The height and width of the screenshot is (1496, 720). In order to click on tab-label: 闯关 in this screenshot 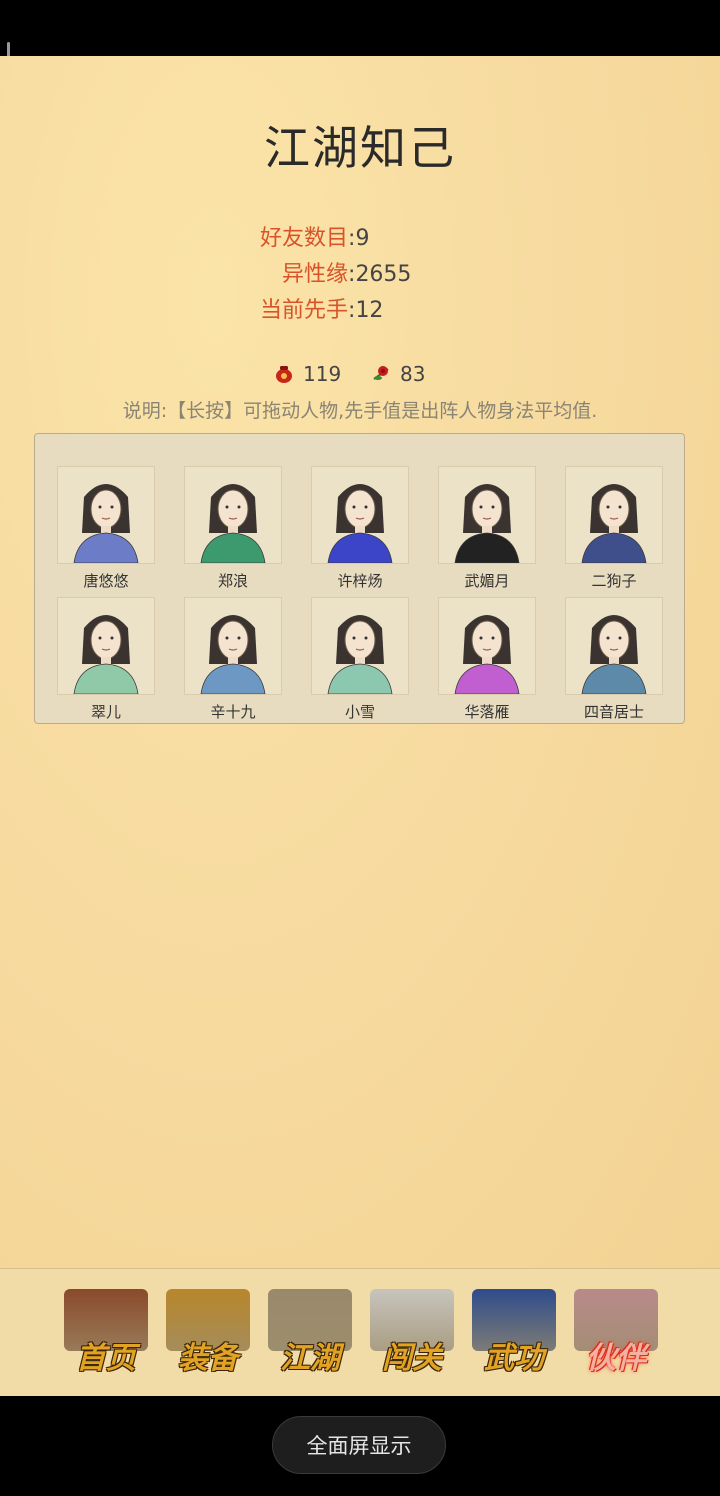, I will do `click(412, 1358)`.